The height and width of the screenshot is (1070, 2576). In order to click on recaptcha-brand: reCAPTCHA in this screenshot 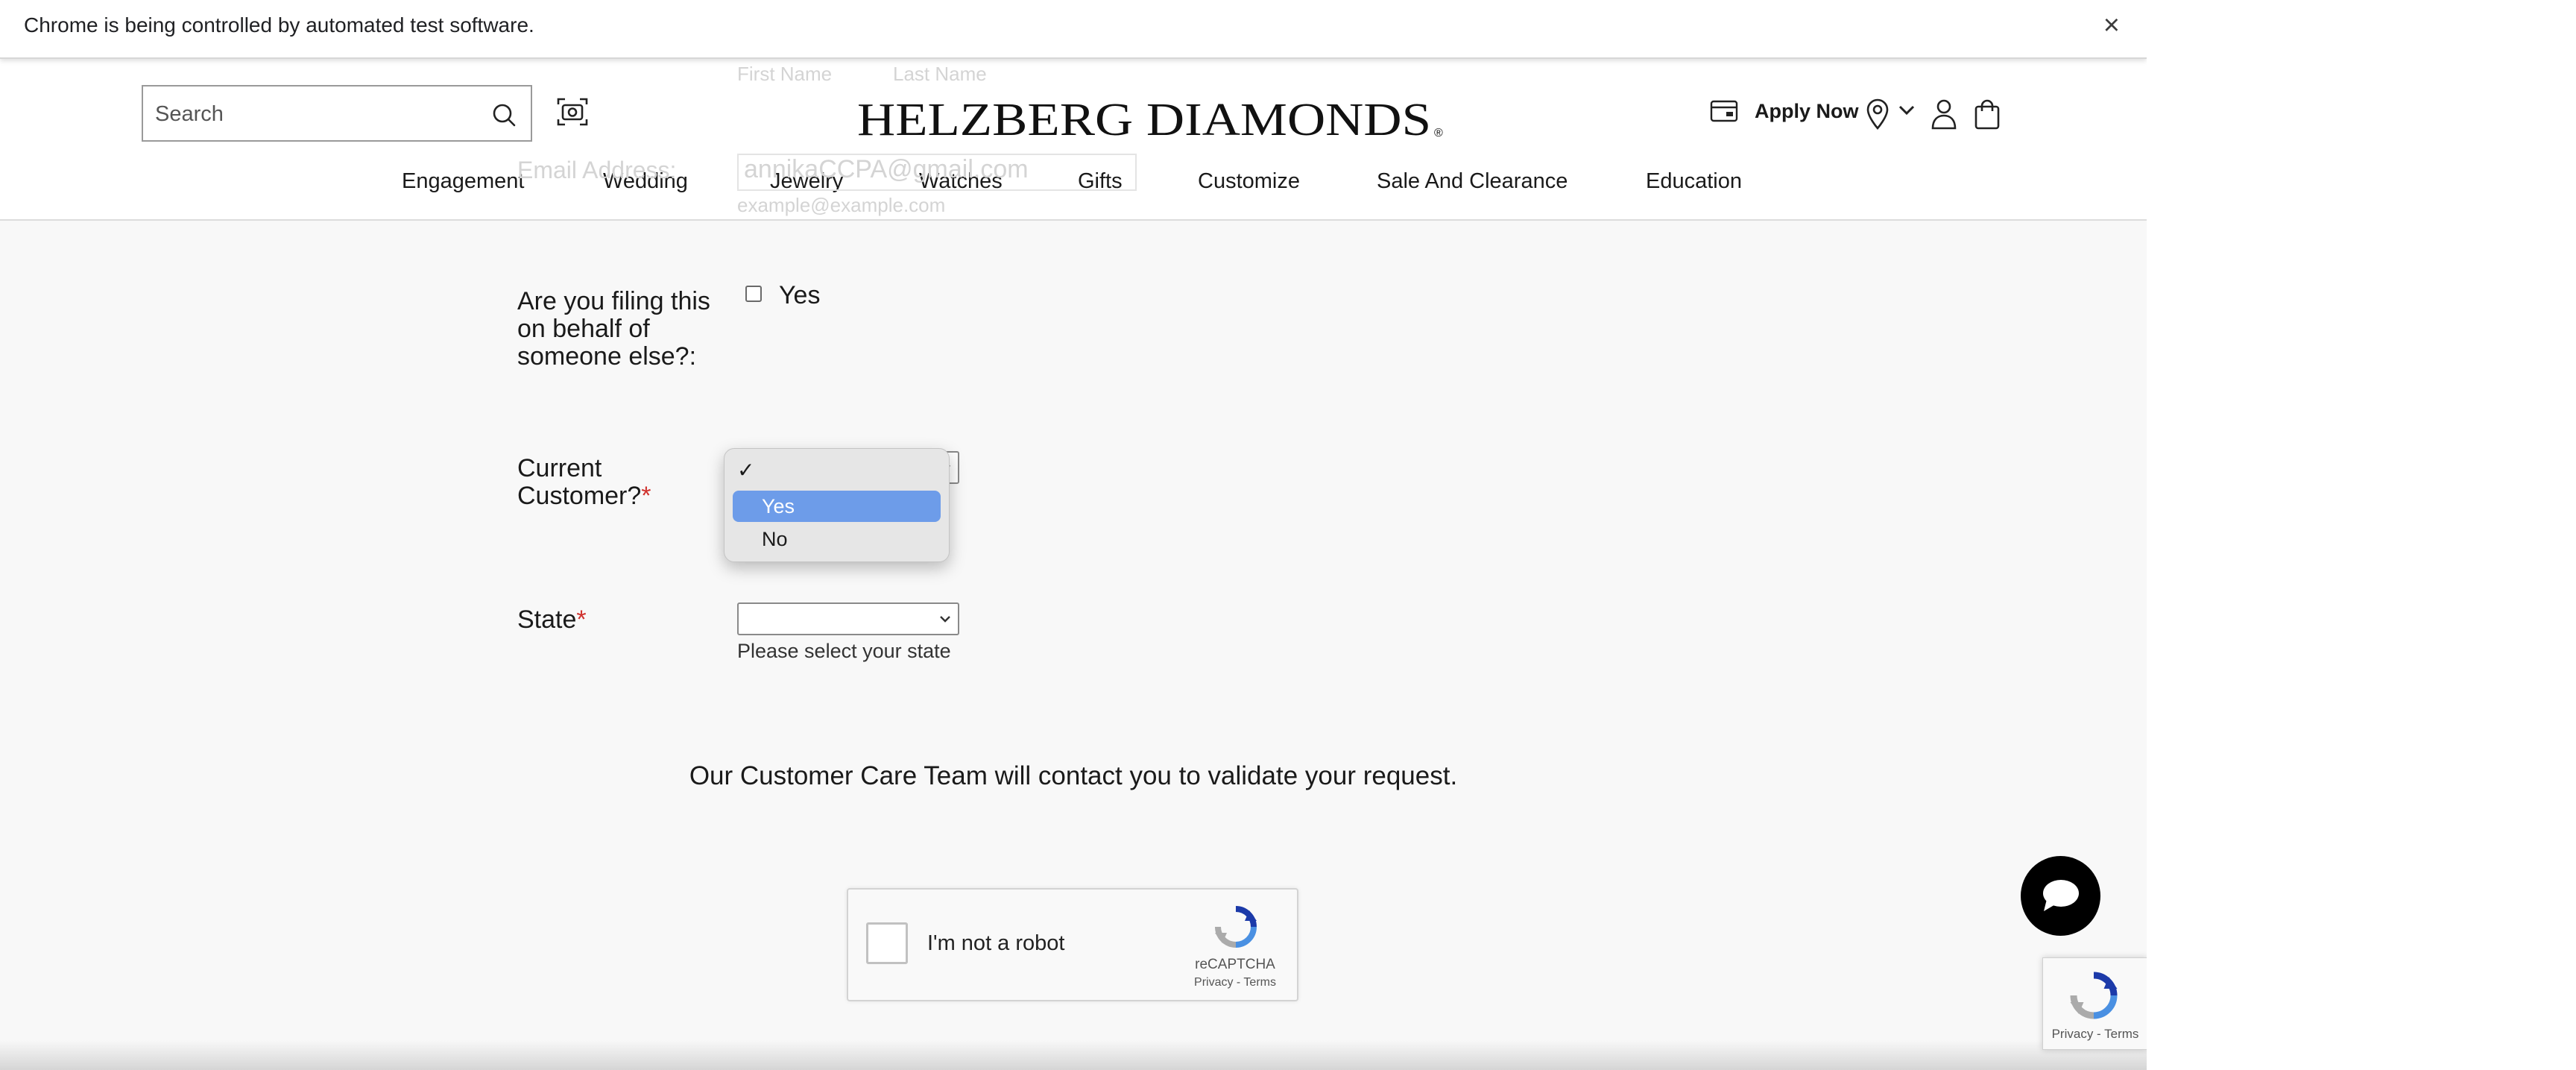, I will do `click(1235, 964)`.